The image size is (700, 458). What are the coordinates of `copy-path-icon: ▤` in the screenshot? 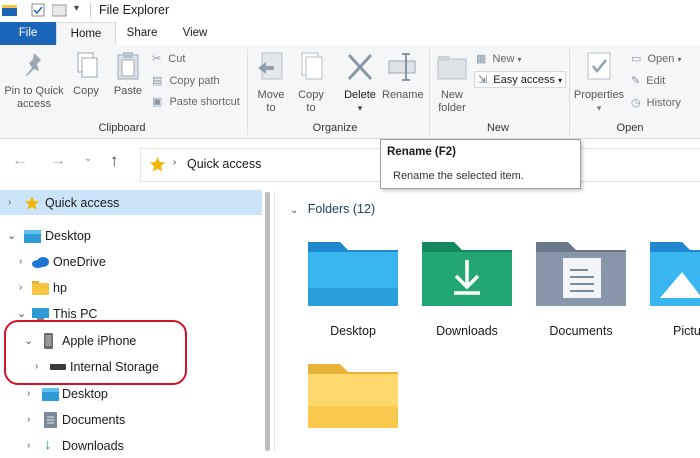 It's located at (157, 81).